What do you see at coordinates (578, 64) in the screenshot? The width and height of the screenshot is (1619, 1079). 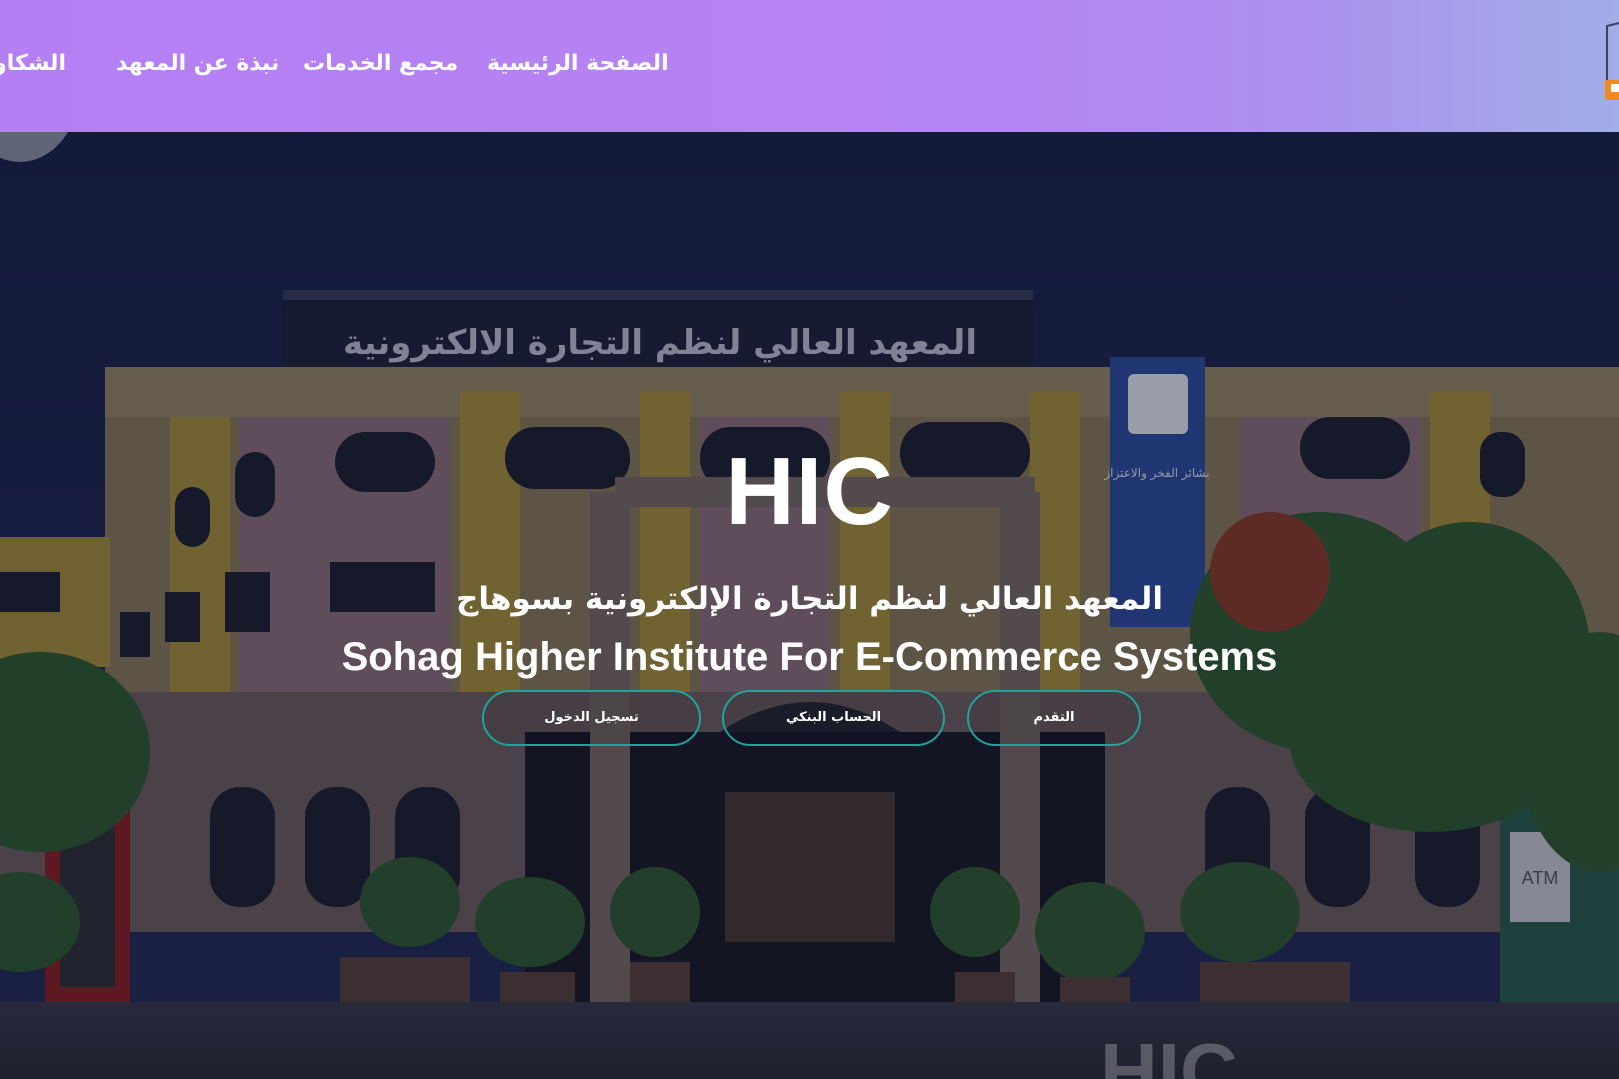 I see `nav-item-home: الصفحة الرئيسية` at bounding box center [578, 64].